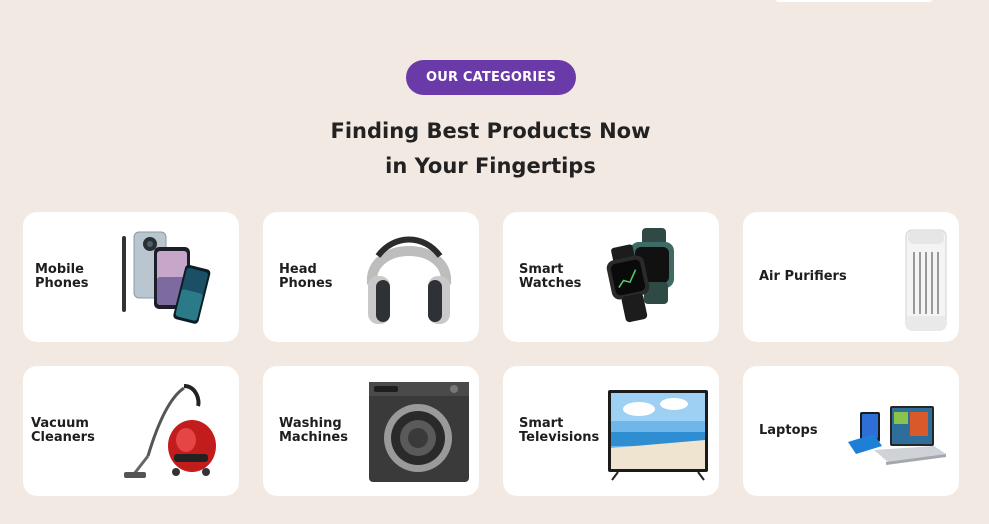 The image size is (989, 524). I want to click on laptop-icon, so click(891, 431).